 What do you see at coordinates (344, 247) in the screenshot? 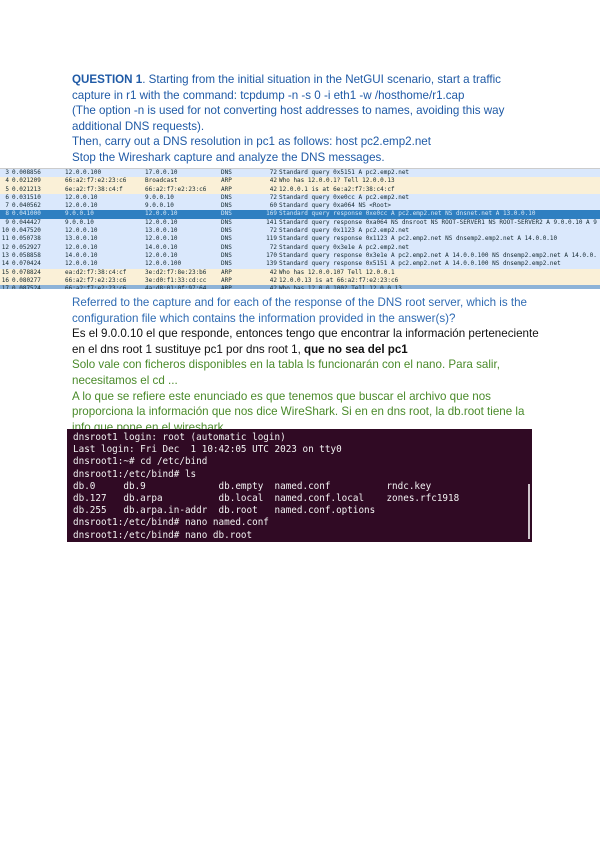
I see `packet-info: Standard query 0x3e1e A pc2.emp2.net` at bounding box center [344, 247].